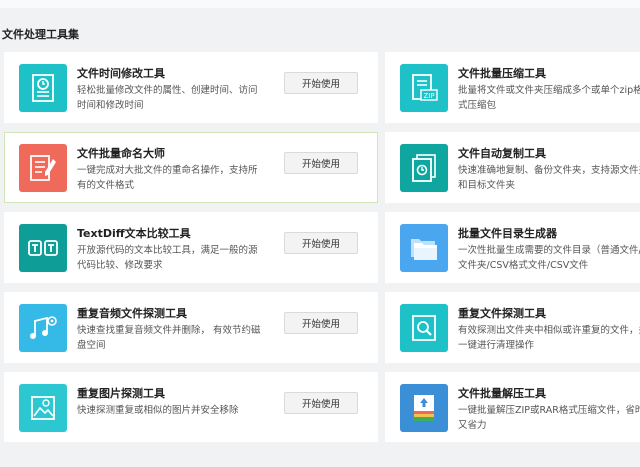  I want to click on tool-description: 一键批量解压ZIP或RAR格式压缩文件，省时又省力, so click(549, 418).